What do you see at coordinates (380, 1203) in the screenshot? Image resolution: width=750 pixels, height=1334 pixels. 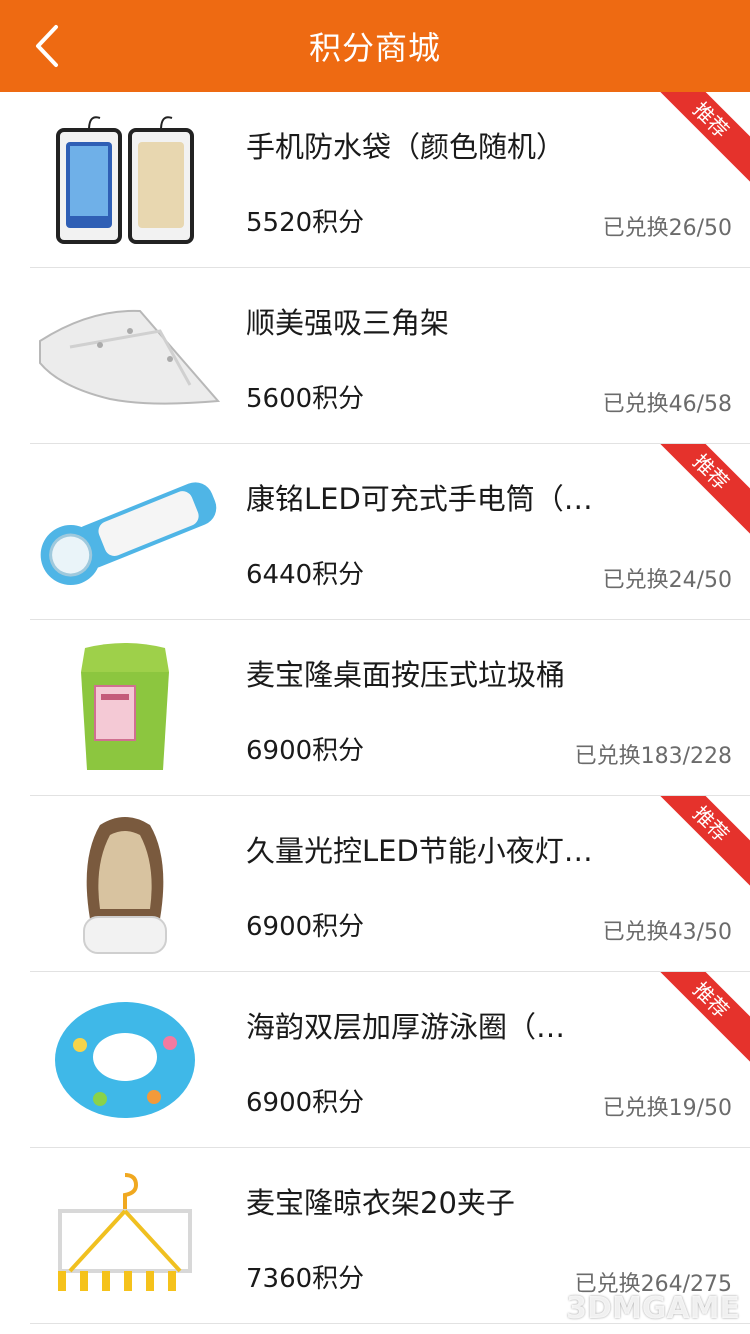 I see `product-name: 麦宝隆晾衣架20夹子` at bounding box center [380, 1203].